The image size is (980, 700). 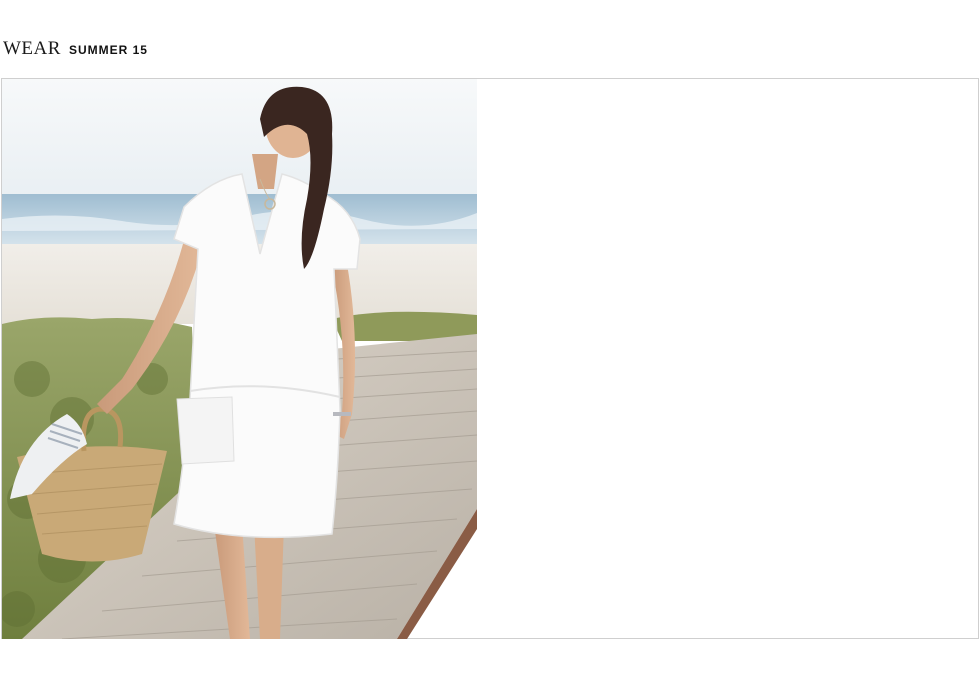 What do you see at coordinates (32, 48) in the screenshot?
I see `brand-title: WEAR` at bounding box center [32, 48].